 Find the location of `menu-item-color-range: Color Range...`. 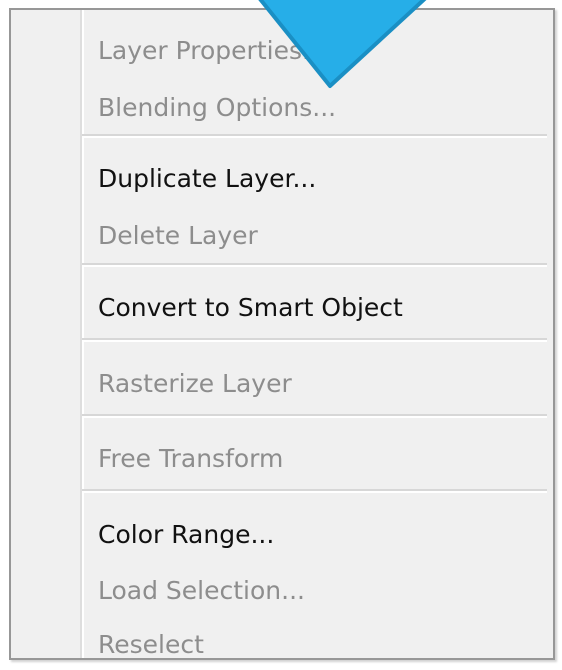

menu-item-color-range: Color Range... is located at coordinates (186, 535).